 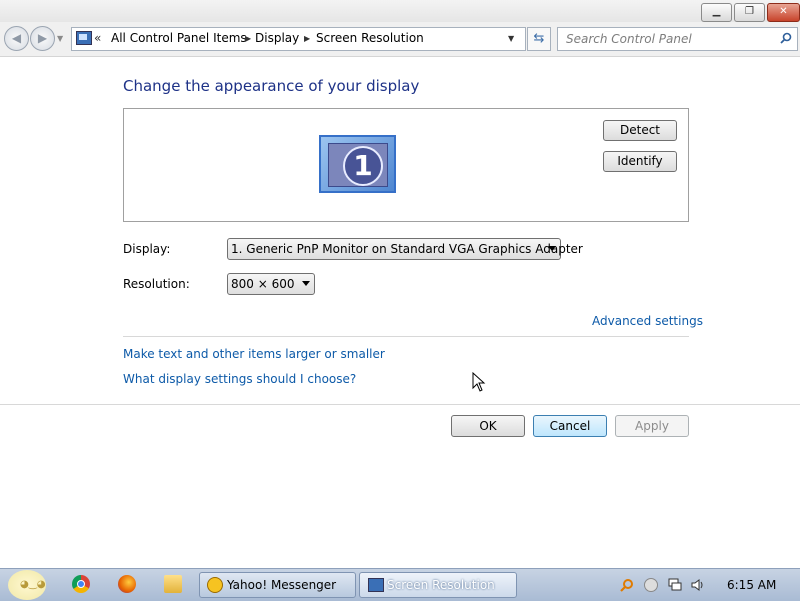 What do you see at coordinates (640, 161) in the screenshot?
I see `identify-button: Identify` at bounding box center [640, 161].